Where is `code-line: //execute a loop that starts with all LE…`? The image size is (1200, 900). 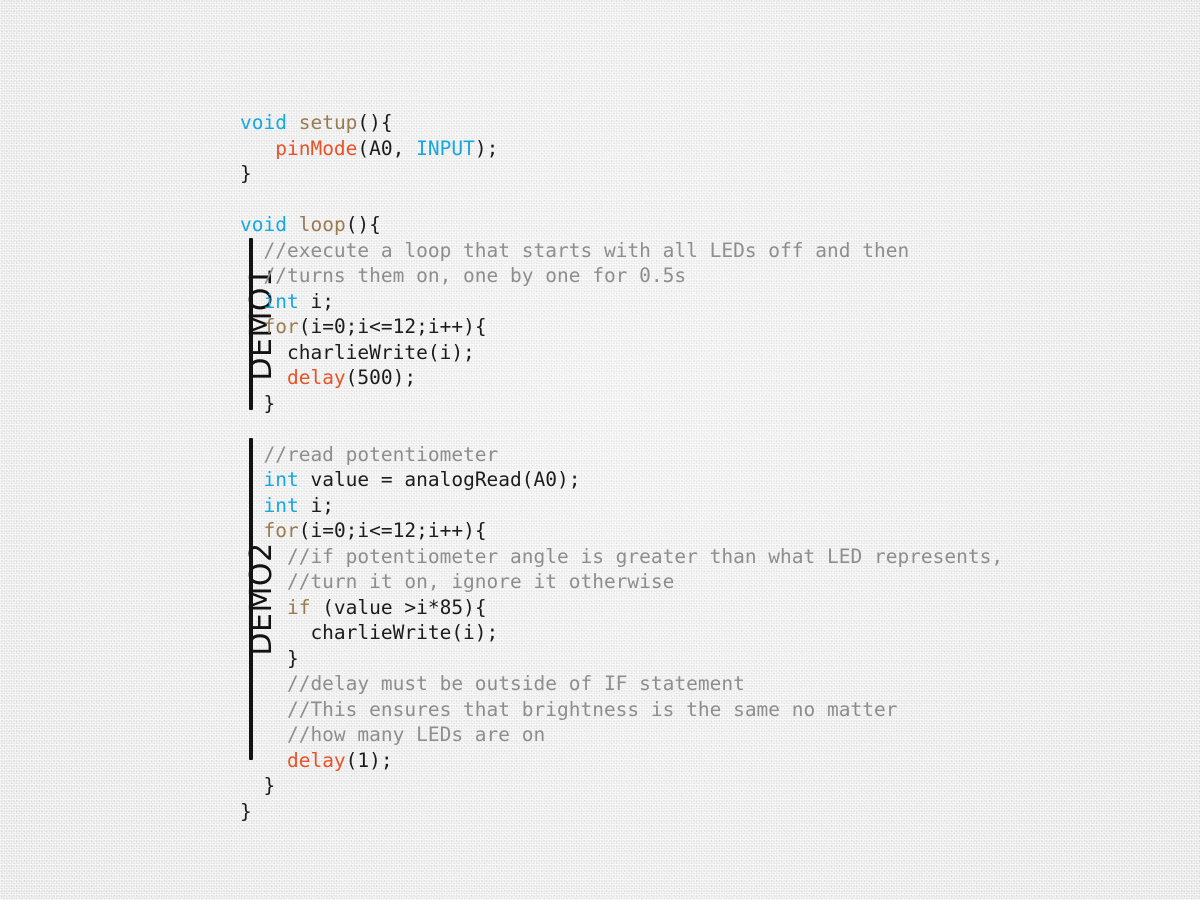 code-line: //execute a loop that starts with all LE… is located at coordinates (574, 251).